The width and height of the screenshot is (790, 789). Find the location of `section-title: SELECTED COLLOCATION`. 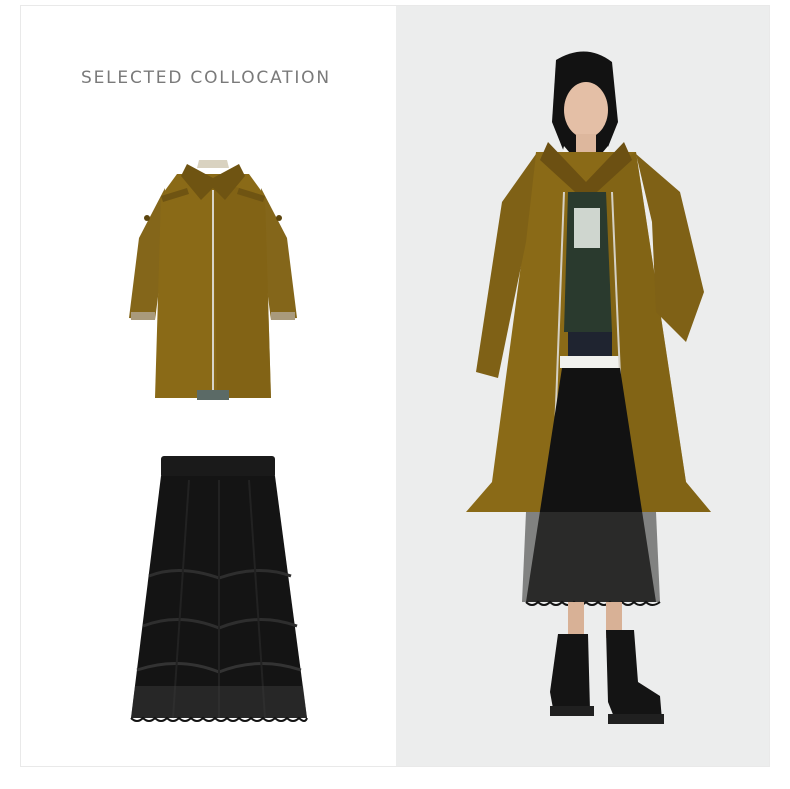

section-title: SELECTED COLLOCATION is located at coordinates (206, 78).